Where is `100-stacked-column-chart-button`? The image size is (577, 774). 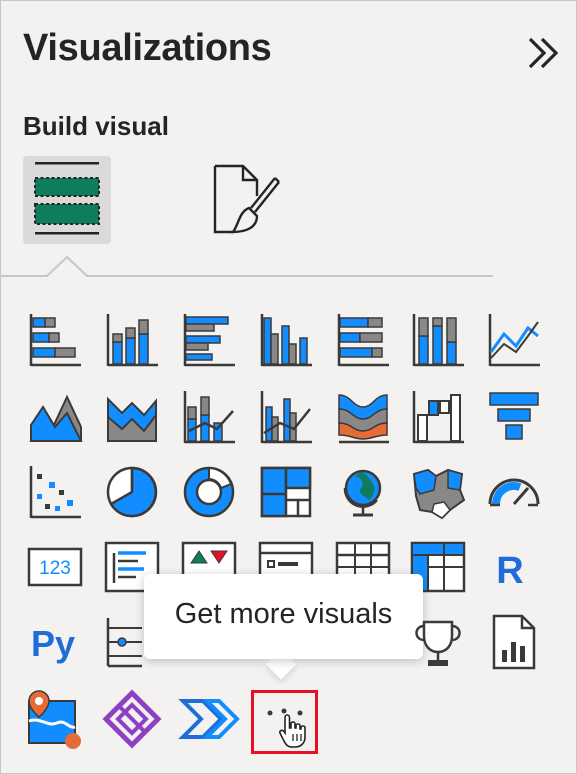 100-stacked-column-chart-button is located at coordinates (438, 340).